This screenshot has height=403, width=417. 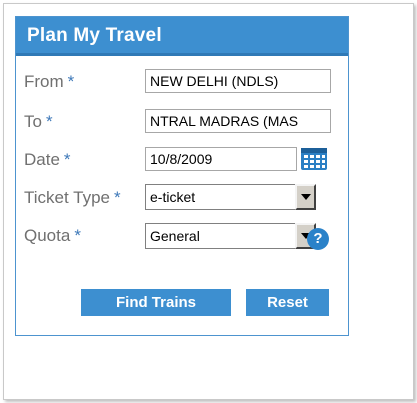 I want to click on quota-select: General, so click(x=220, y=236).